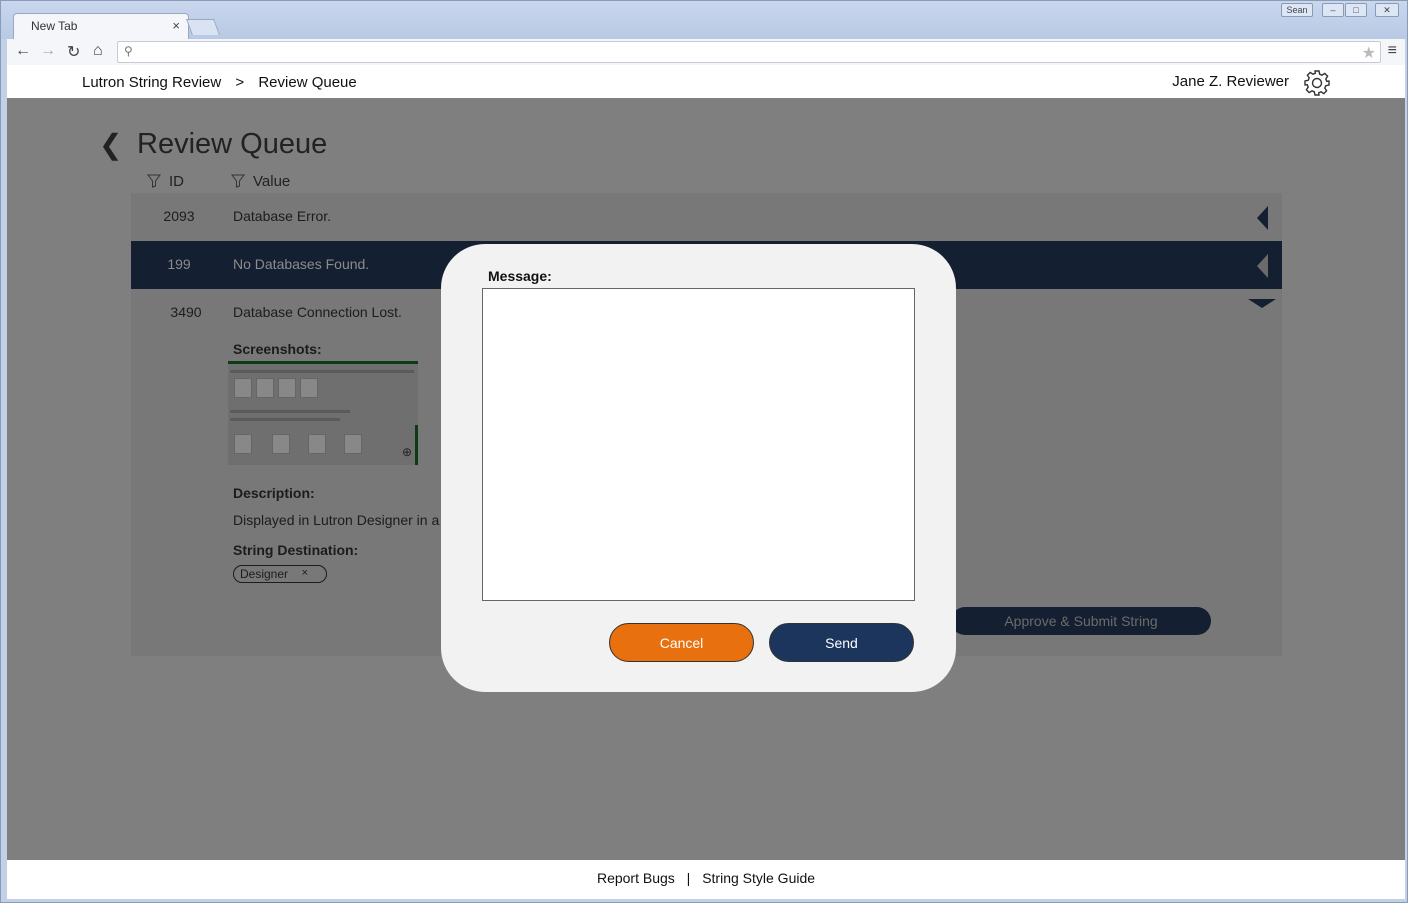  Describe the element at coordinates (186, 312) in the screenshot. I see `row-id: 3490` at that location.